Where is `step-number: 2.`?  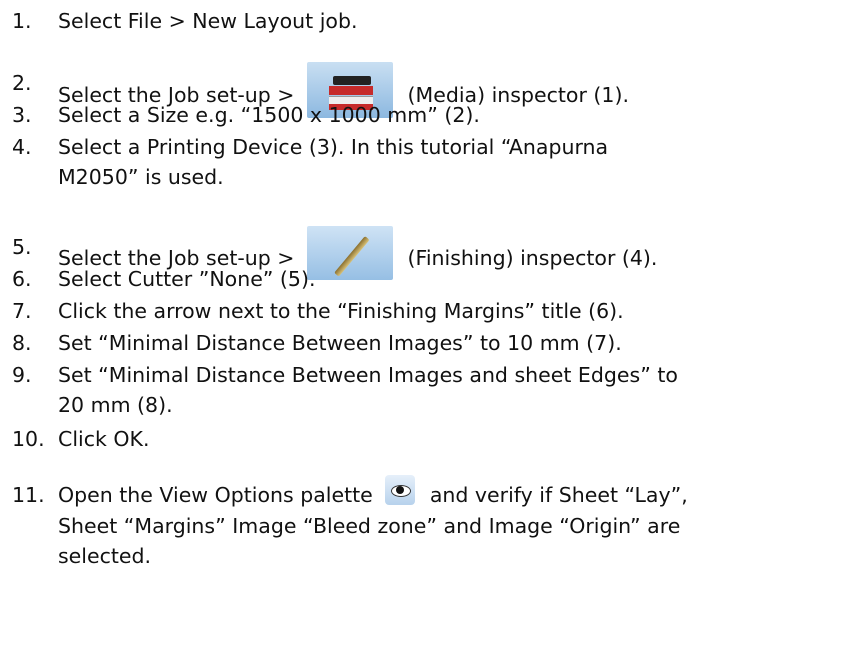
step-number: 2. is located at coordinates (22, 83).